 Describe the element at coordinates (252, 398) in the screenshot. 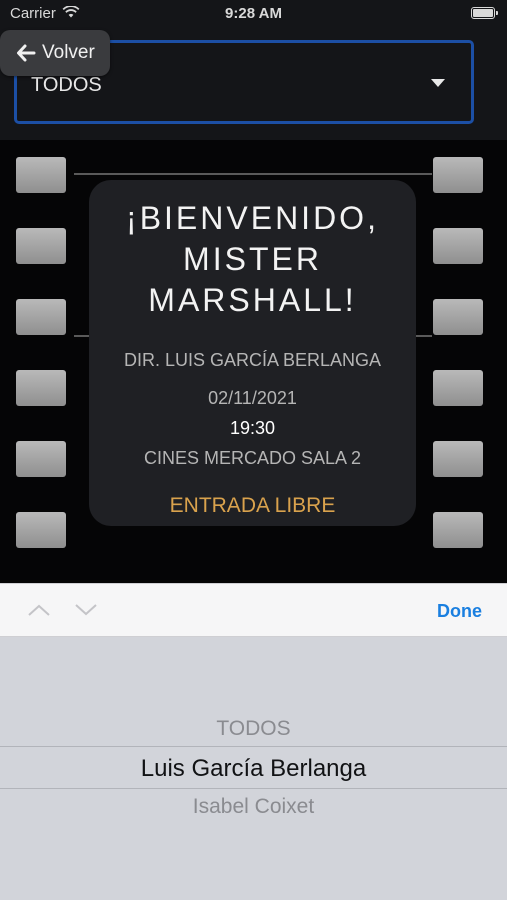

I see `event-date: 02/11/2021` at that location.